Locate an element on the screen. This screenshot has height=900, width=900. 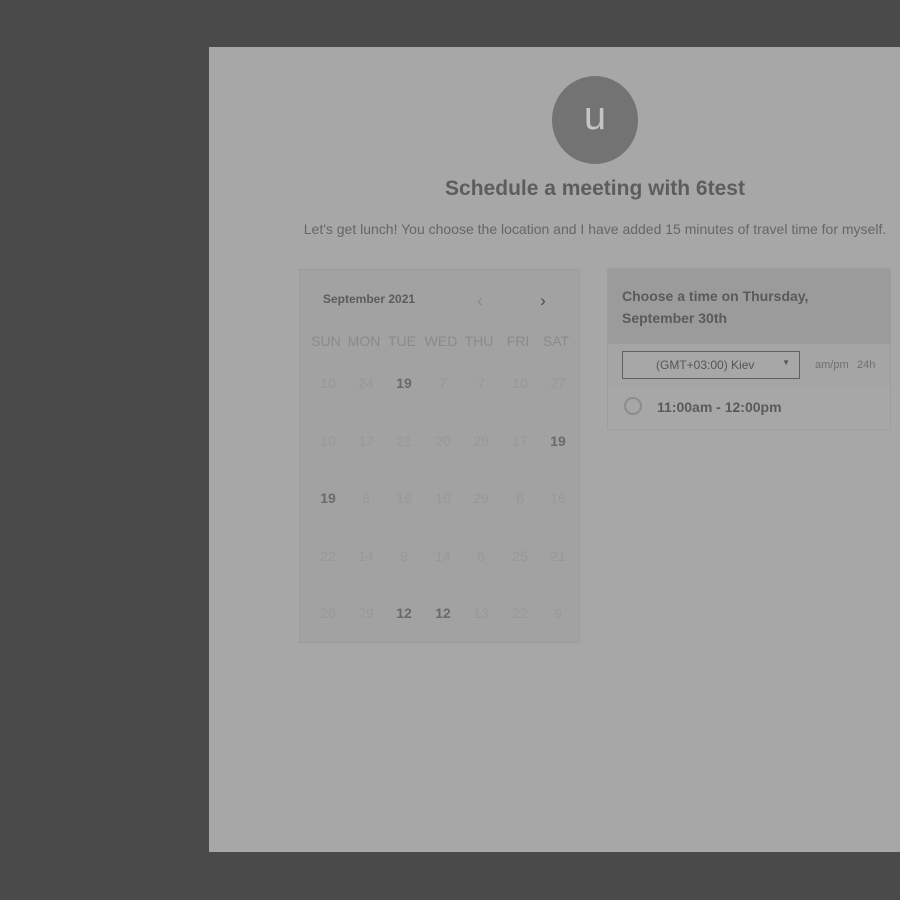
weekday-header: MON is located at coordinates (364, 341).